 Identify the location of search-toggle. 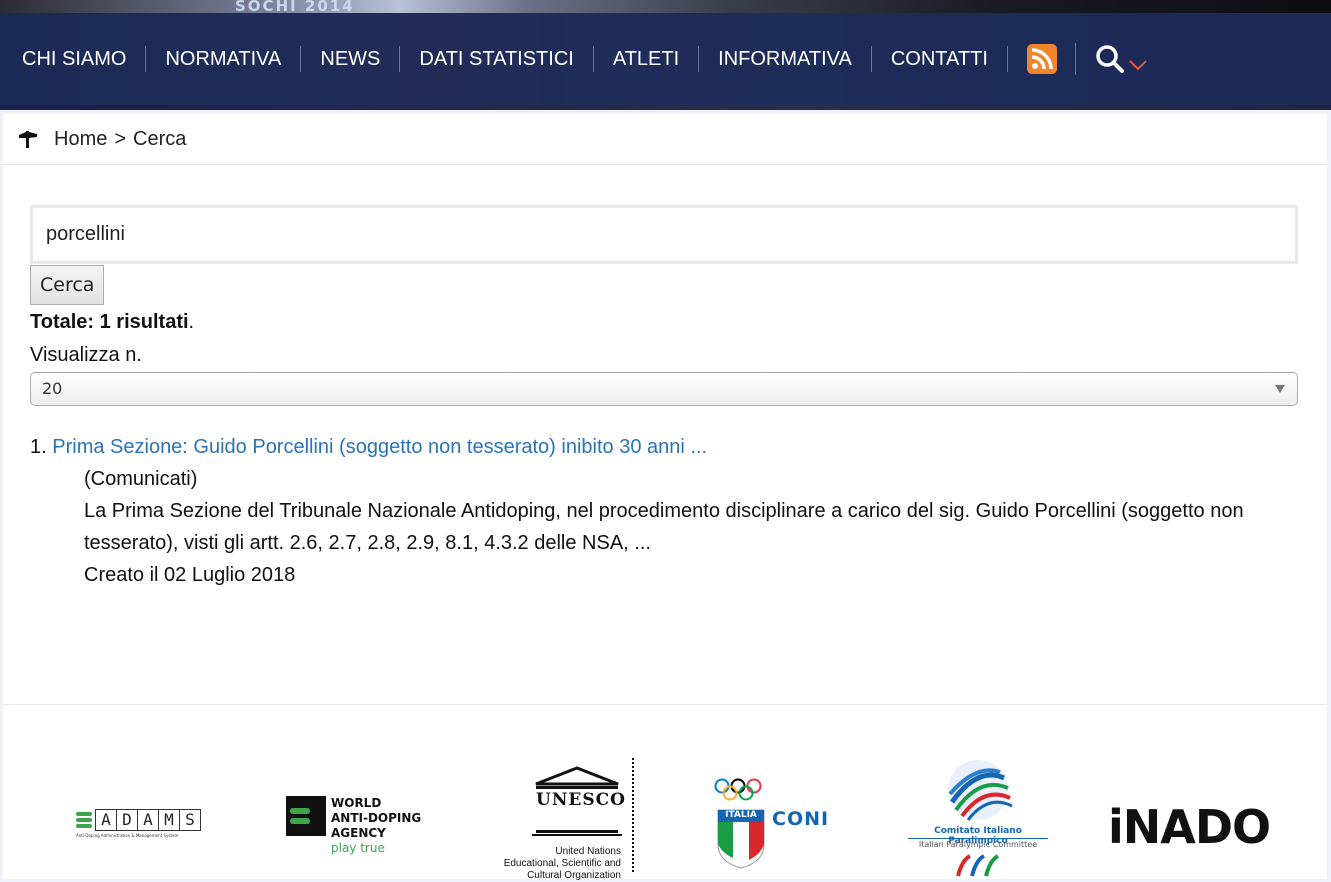
(1121, 59).